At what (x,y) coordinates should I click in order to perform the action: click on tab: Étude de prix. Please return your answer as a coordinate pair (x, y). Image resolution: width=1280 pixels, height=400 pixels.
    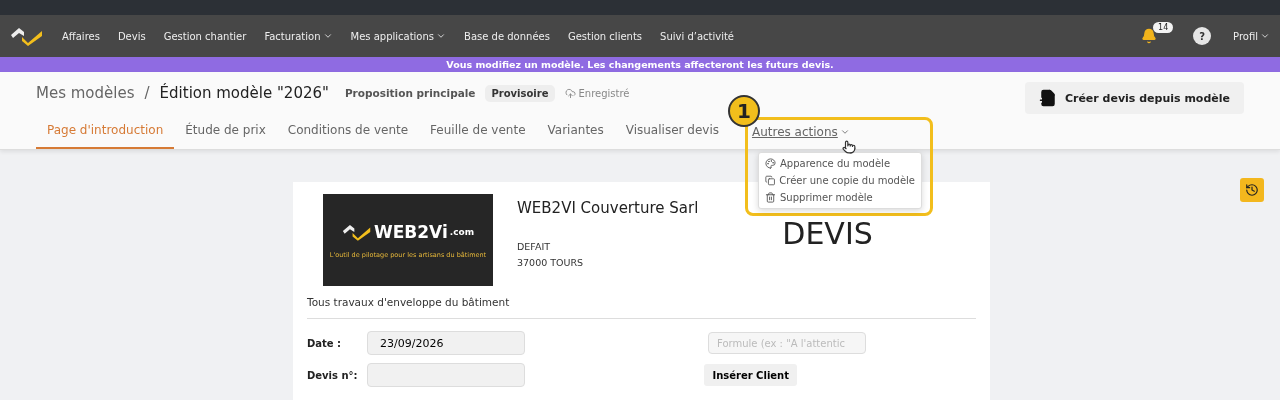
    Looking at the image, I should click on (225, 136).